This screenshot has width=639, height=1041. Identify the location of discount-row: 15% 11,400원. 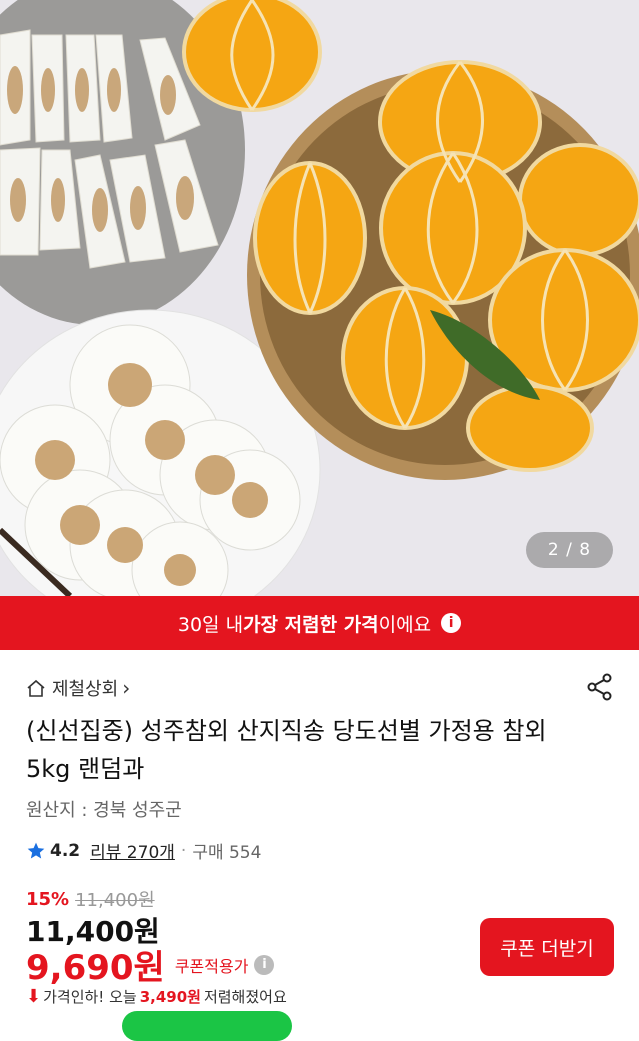
(90, 899).